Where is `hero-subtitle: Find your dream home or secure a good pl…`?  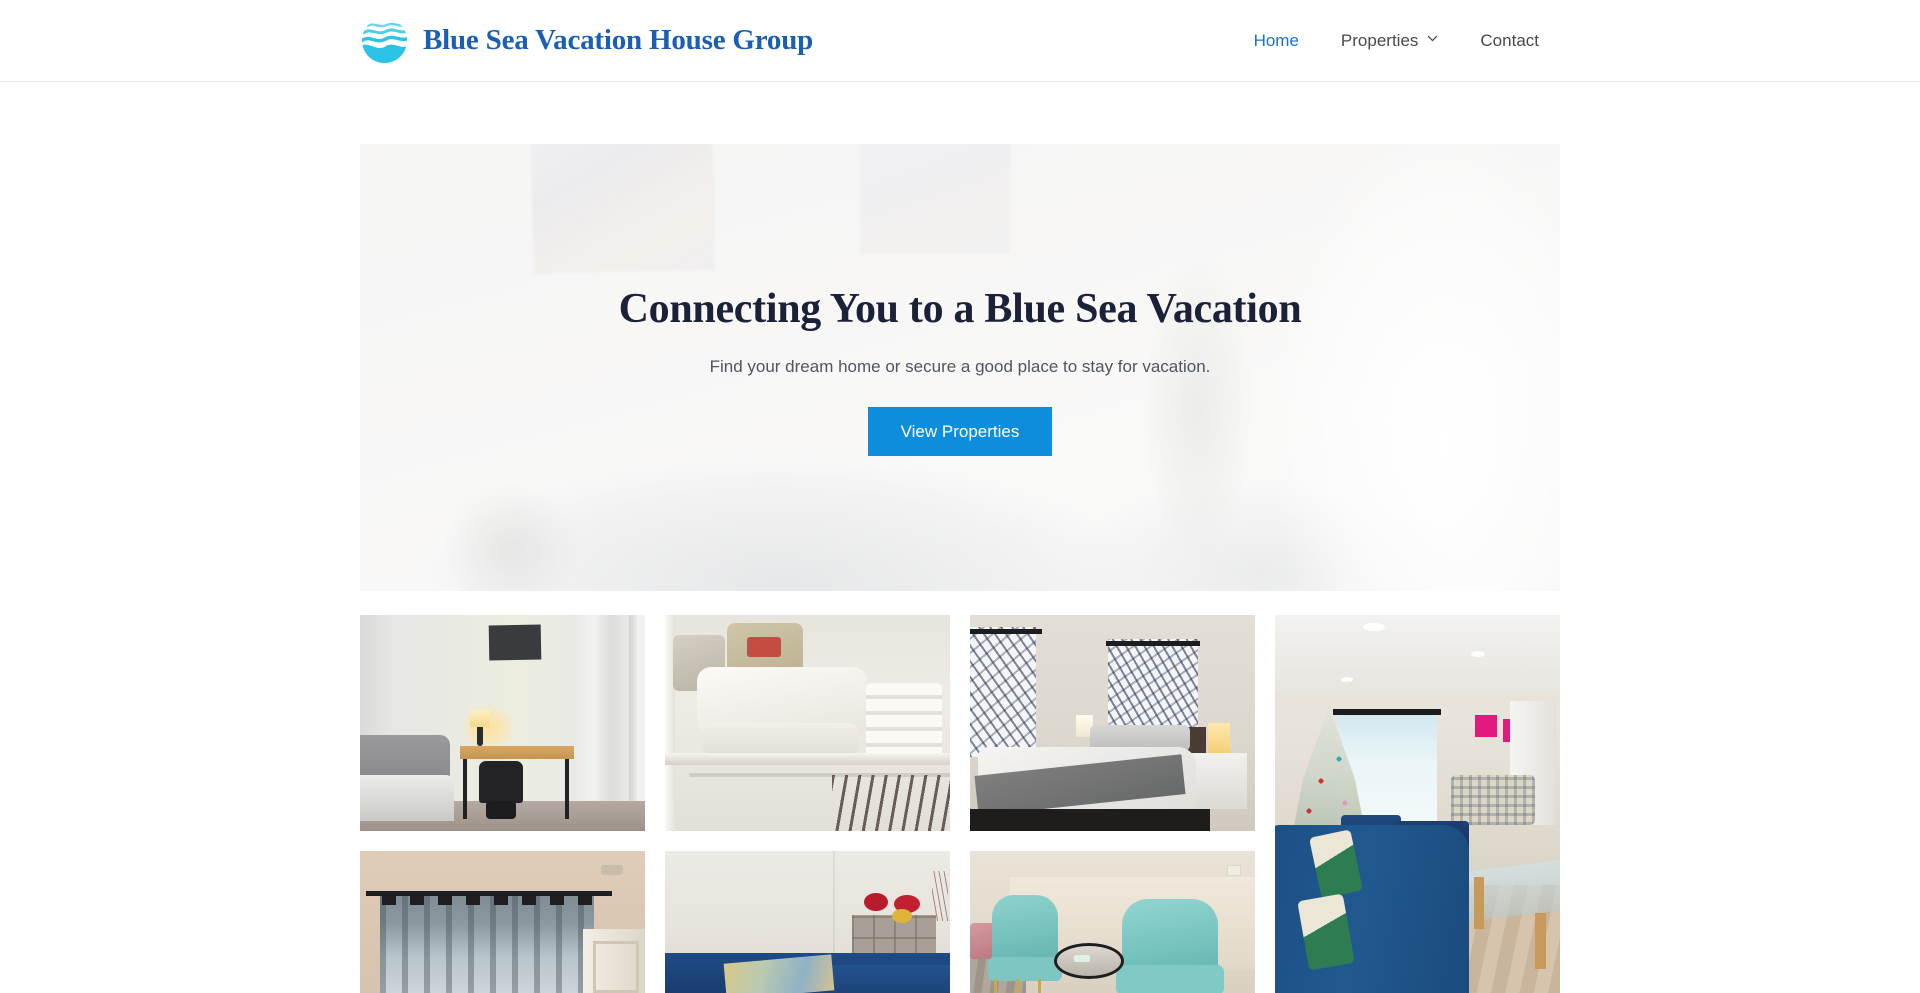 hero-subtitle: Find your dream home or secure a good pl… is located at coordinates (960, 367).